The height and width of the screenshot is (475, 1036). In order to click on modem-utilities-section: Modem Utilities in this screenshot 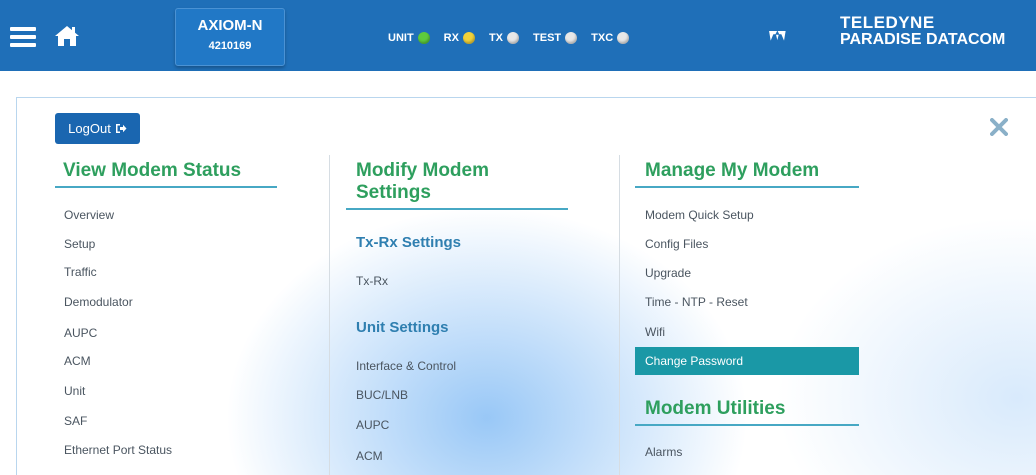, I will do `click(747, 412)`.